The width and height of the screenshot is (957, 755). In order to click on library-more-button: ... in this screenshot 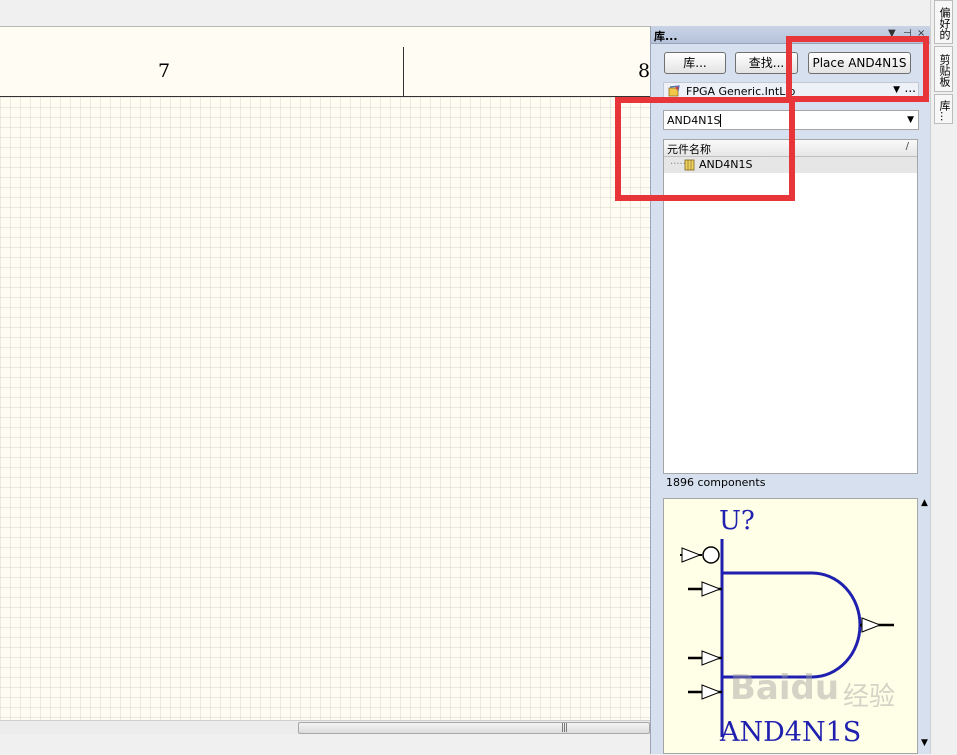, I will do `click(910, 88)`.